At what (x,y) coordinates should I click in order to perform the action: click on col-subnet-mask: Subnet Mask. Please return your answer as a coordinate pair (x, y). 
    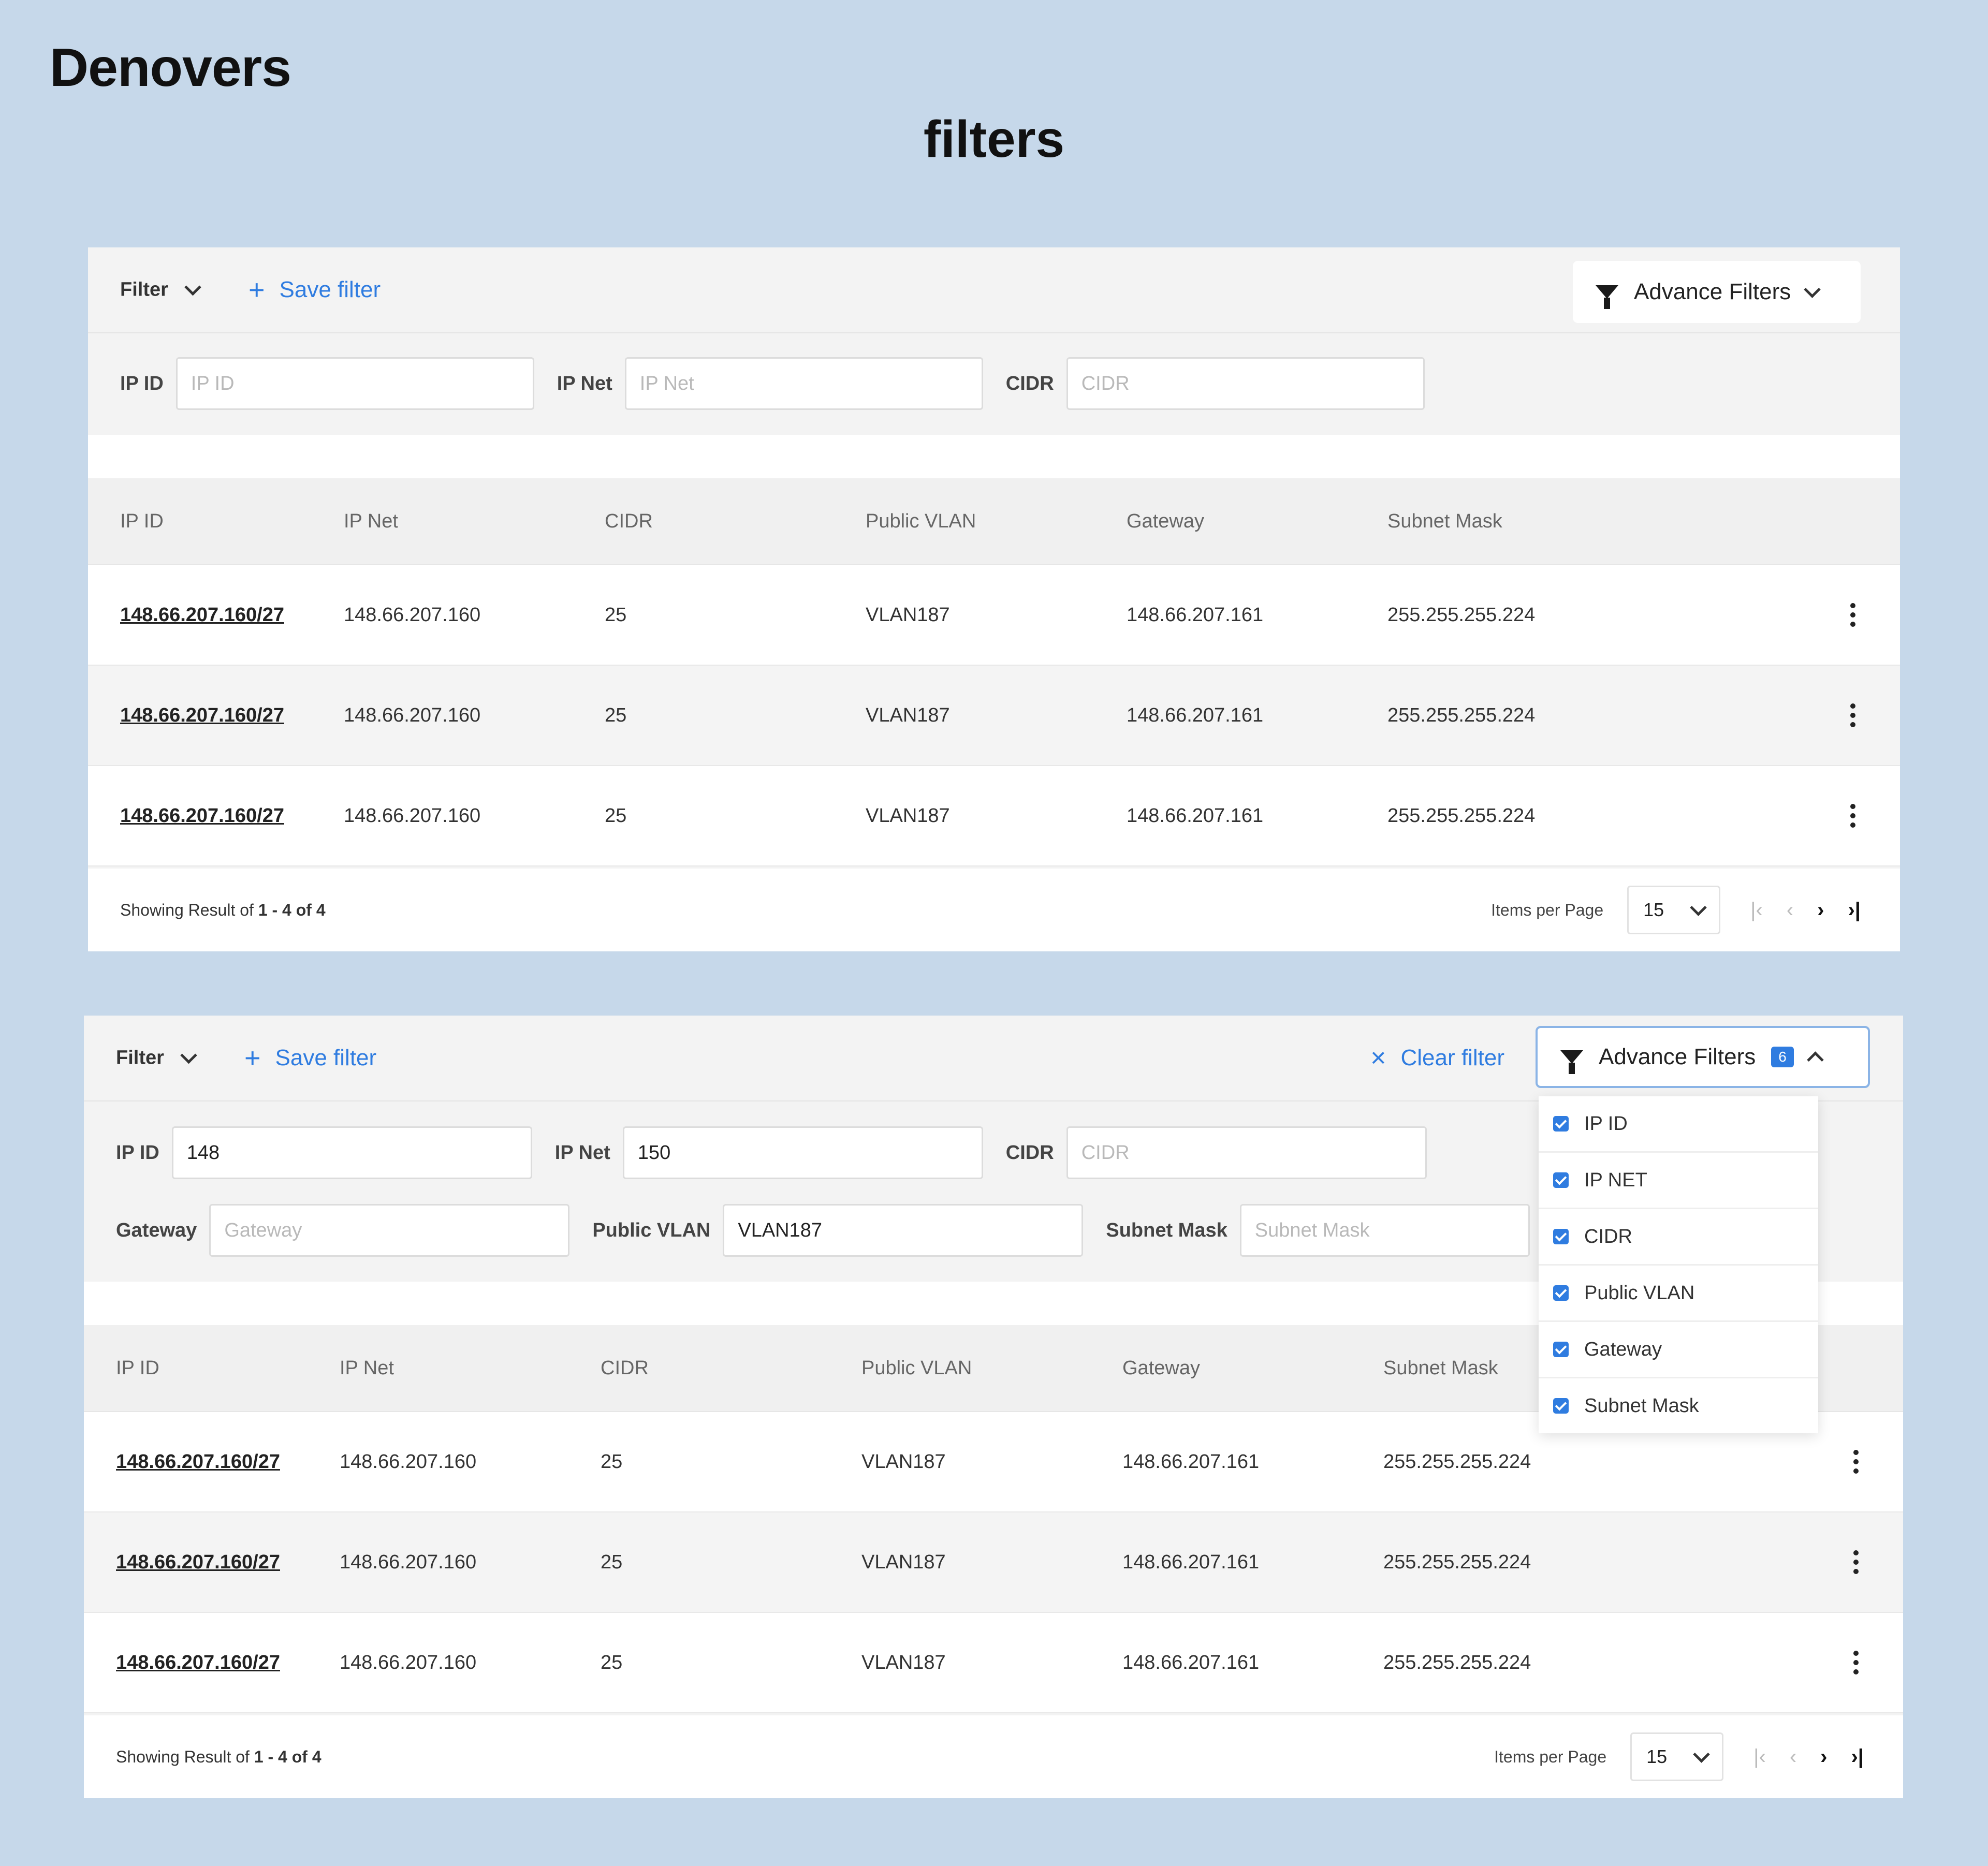
    Looking at the image, I should click on (1517, 521).